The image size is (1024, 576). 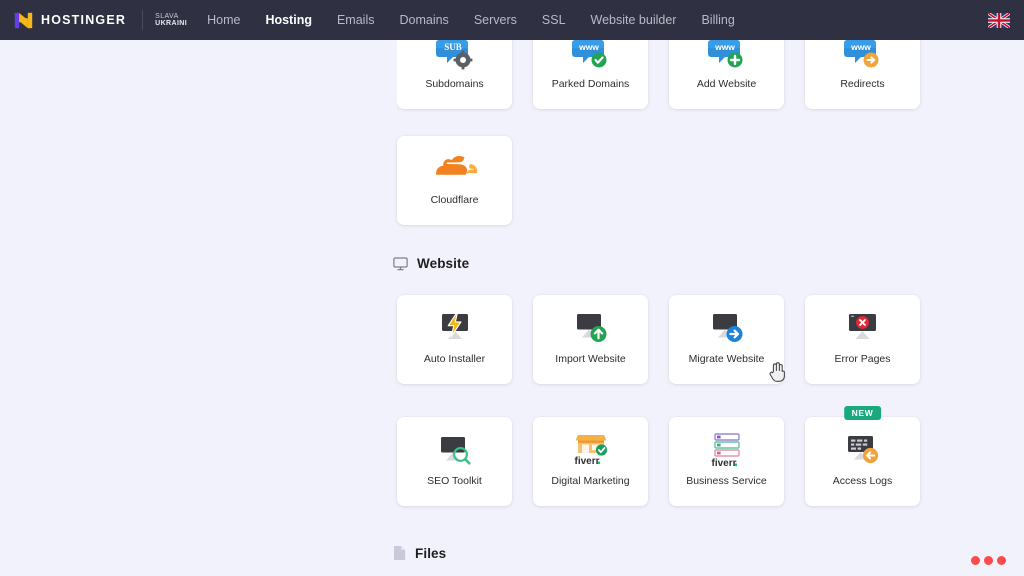 What do you see at coordinates (999, 20) in the screenshot?
I see `uk-flag-icon` at bounding box center [999, 20].